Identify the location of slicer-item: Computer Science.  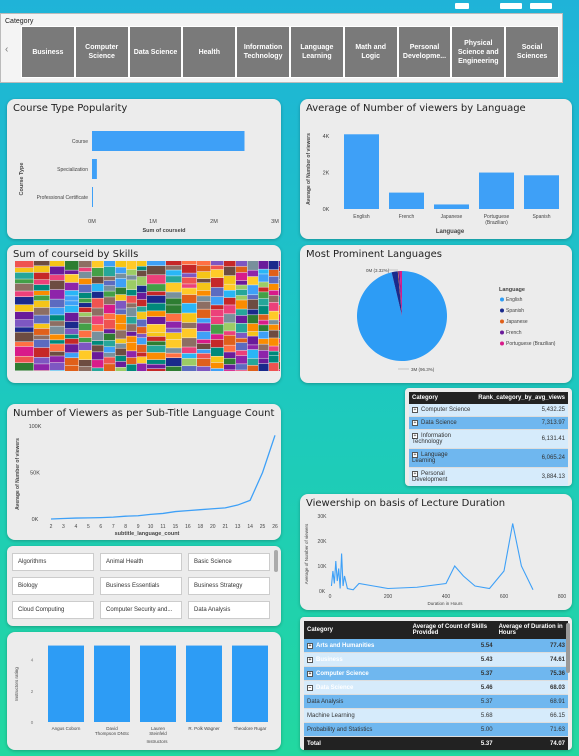
(101, 52).